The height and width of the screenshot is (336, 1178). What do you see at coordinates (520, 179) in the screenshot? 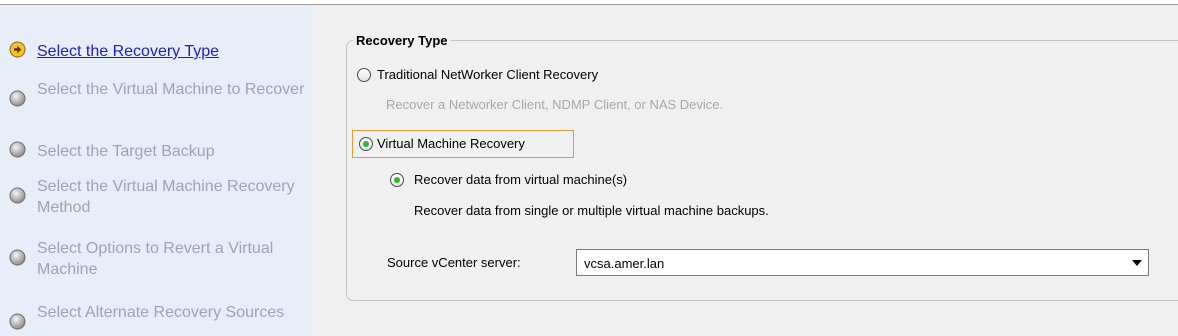
I see `recover-data-from-vm-label: Recover data from virtual machine(s)` at bounding box center [520, 179].